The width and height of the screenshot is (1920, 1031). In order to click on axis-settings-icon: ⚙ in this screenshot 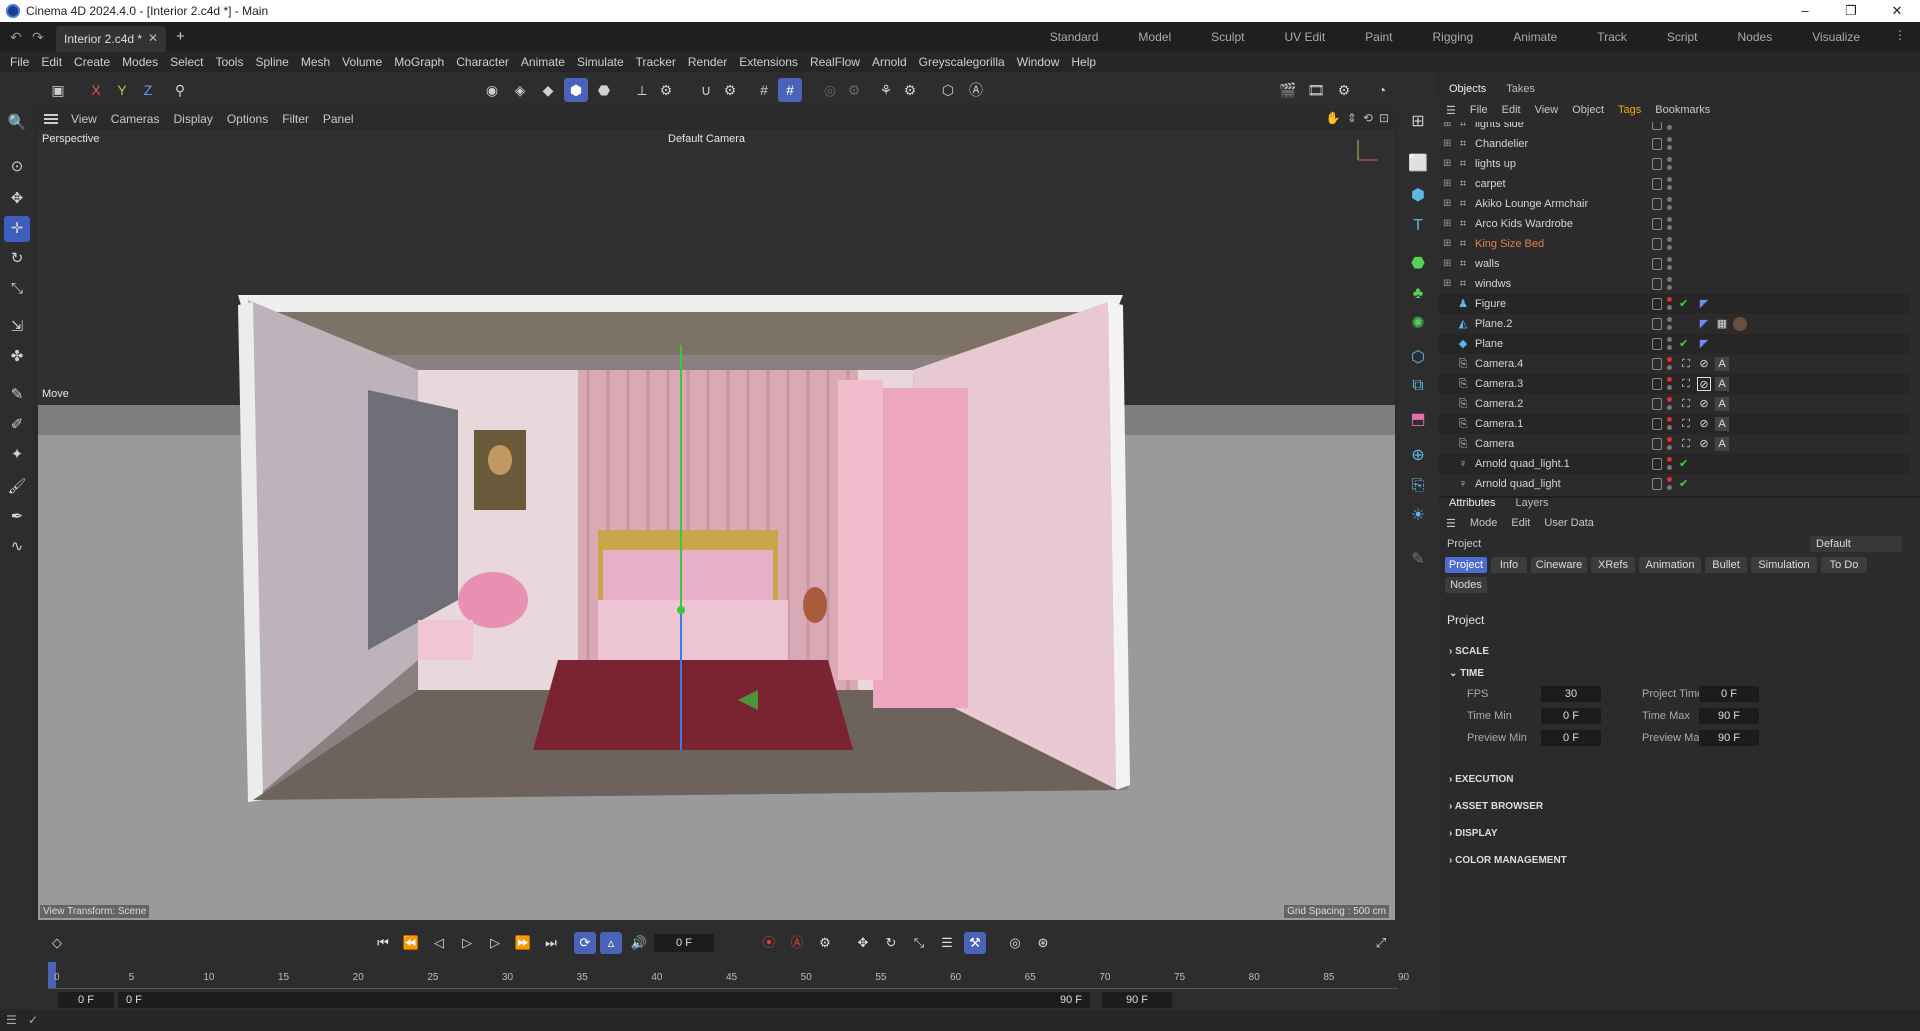, I will do `click(666, 90)`.